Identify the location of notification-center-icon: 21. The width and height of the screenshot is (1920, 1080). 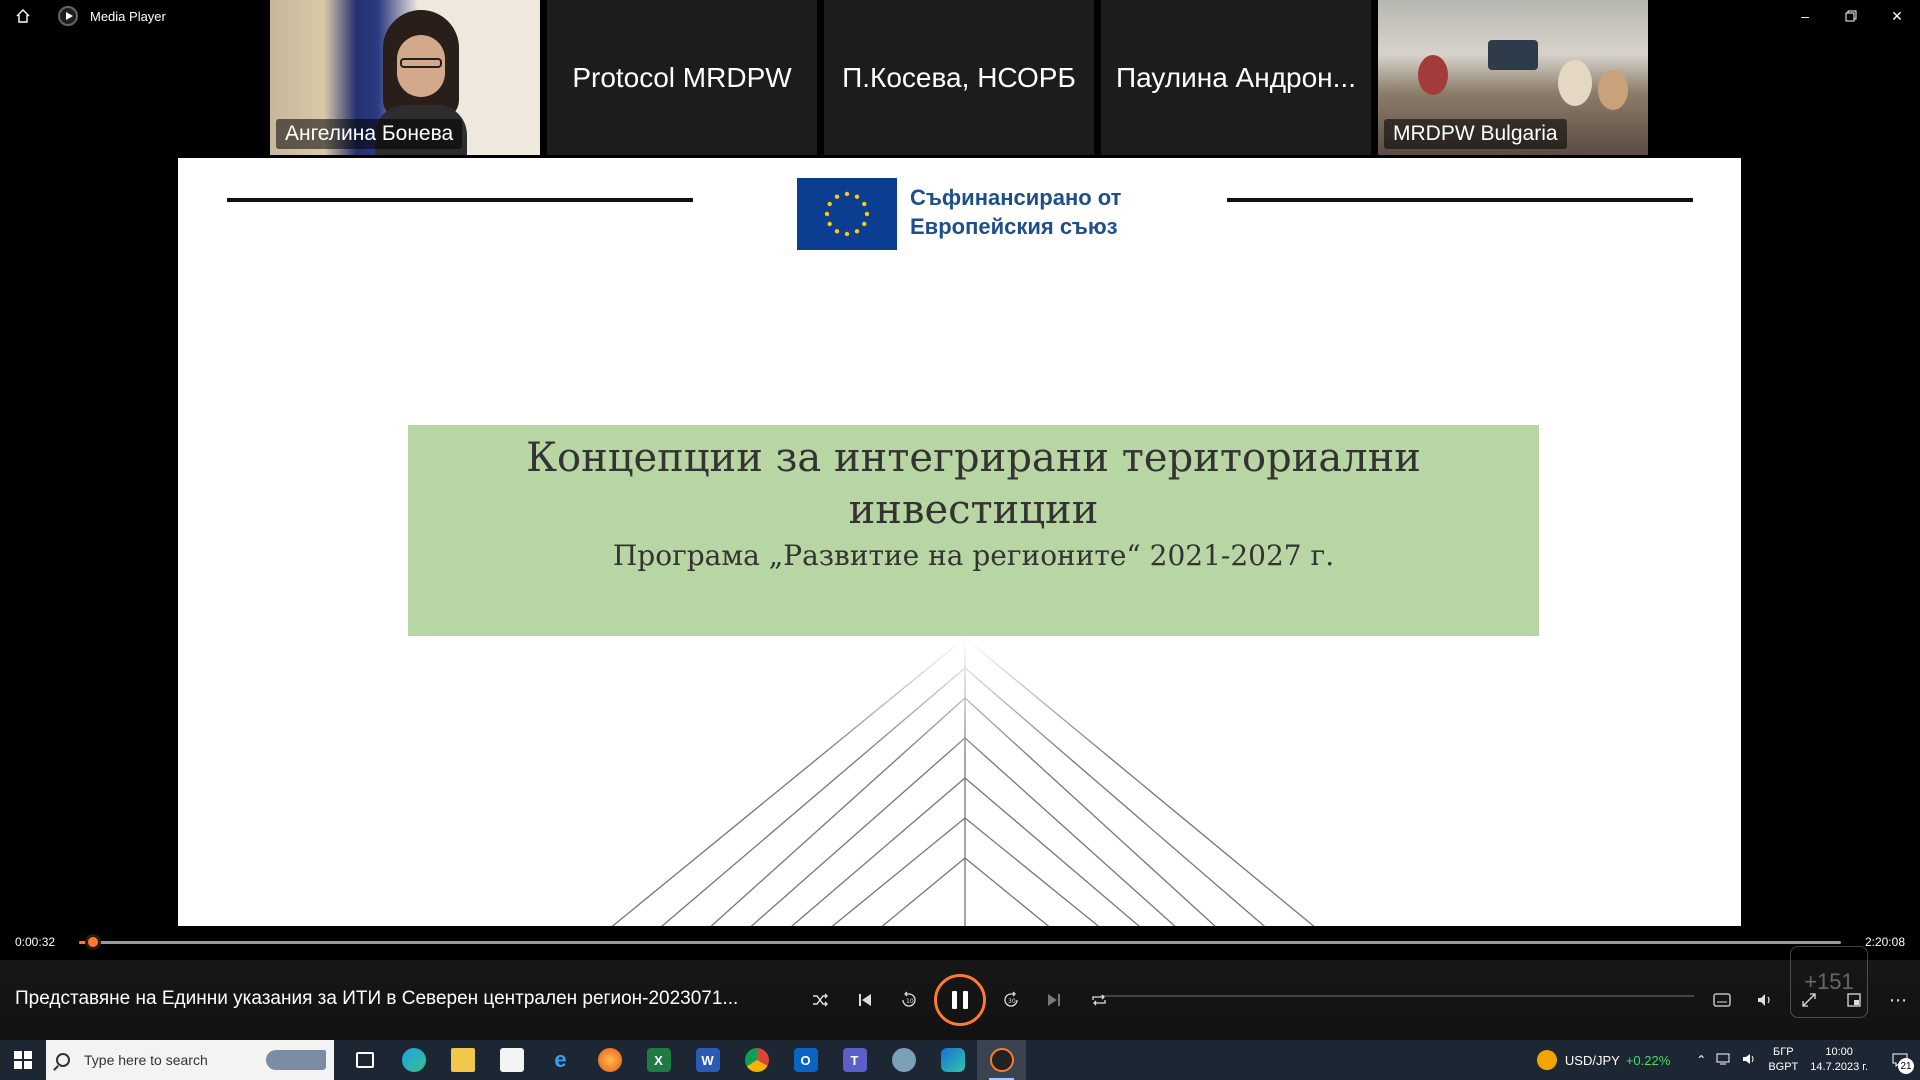
(1900, 1060).